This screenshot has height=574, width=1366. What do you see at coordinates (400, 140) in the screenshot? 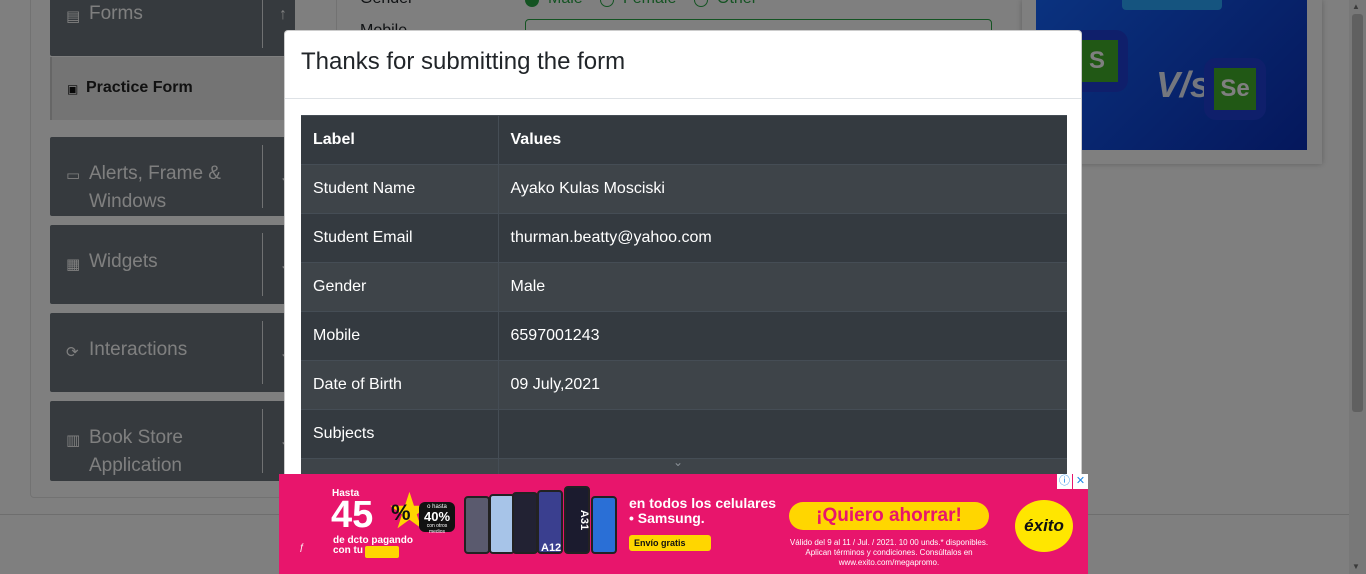
I see `column-header-label: Label` at bounding box center [400, 140].